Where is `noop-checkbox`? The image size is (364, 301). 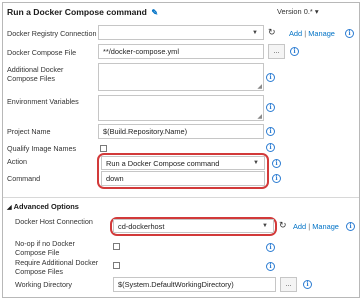
noop-checkbox is located at coordinates (116, 246).